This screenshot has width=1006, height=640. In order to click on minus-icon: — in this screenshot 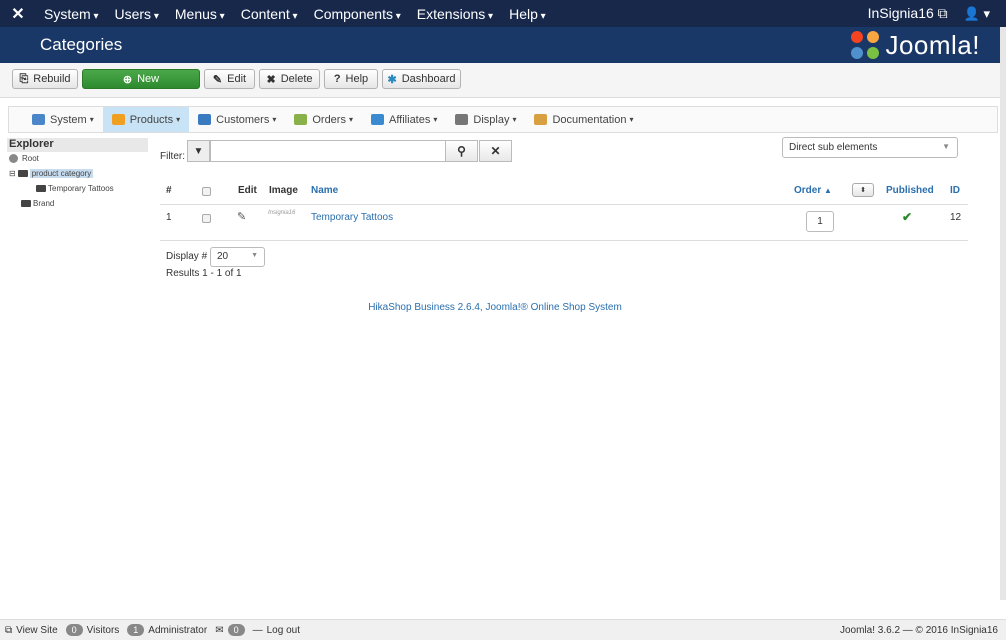, I will do `click(257, 630)`.